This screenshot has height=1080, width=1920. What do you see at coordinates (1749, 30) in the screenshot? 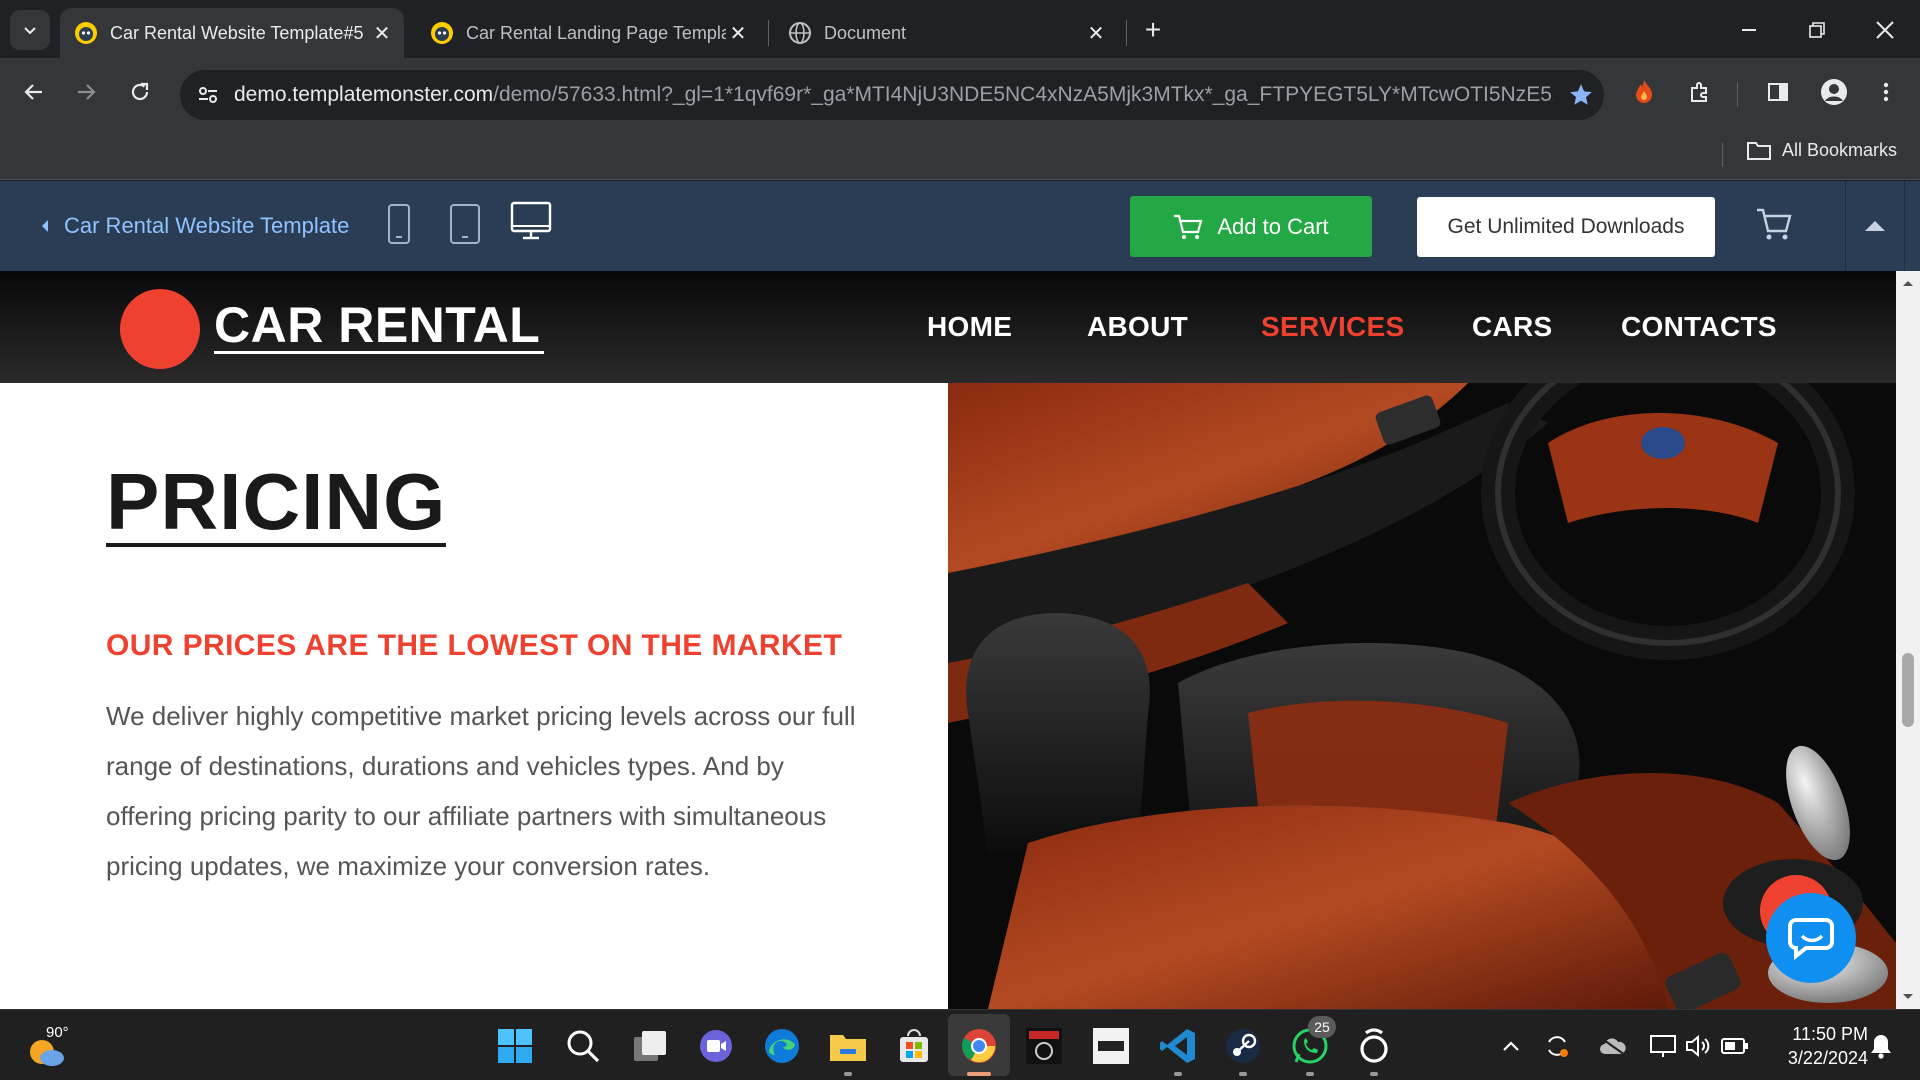
I see `minimize-button` at bounding box center [1749, 30].